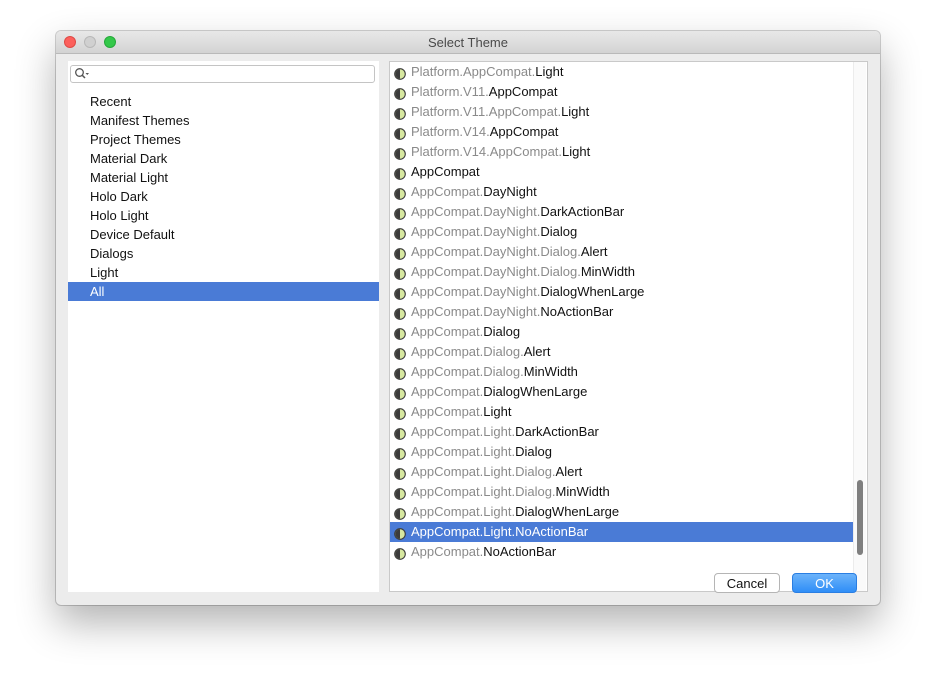 The width and height of the screenshot is (936, 685). I want to click on search-field, so click(222, 74).